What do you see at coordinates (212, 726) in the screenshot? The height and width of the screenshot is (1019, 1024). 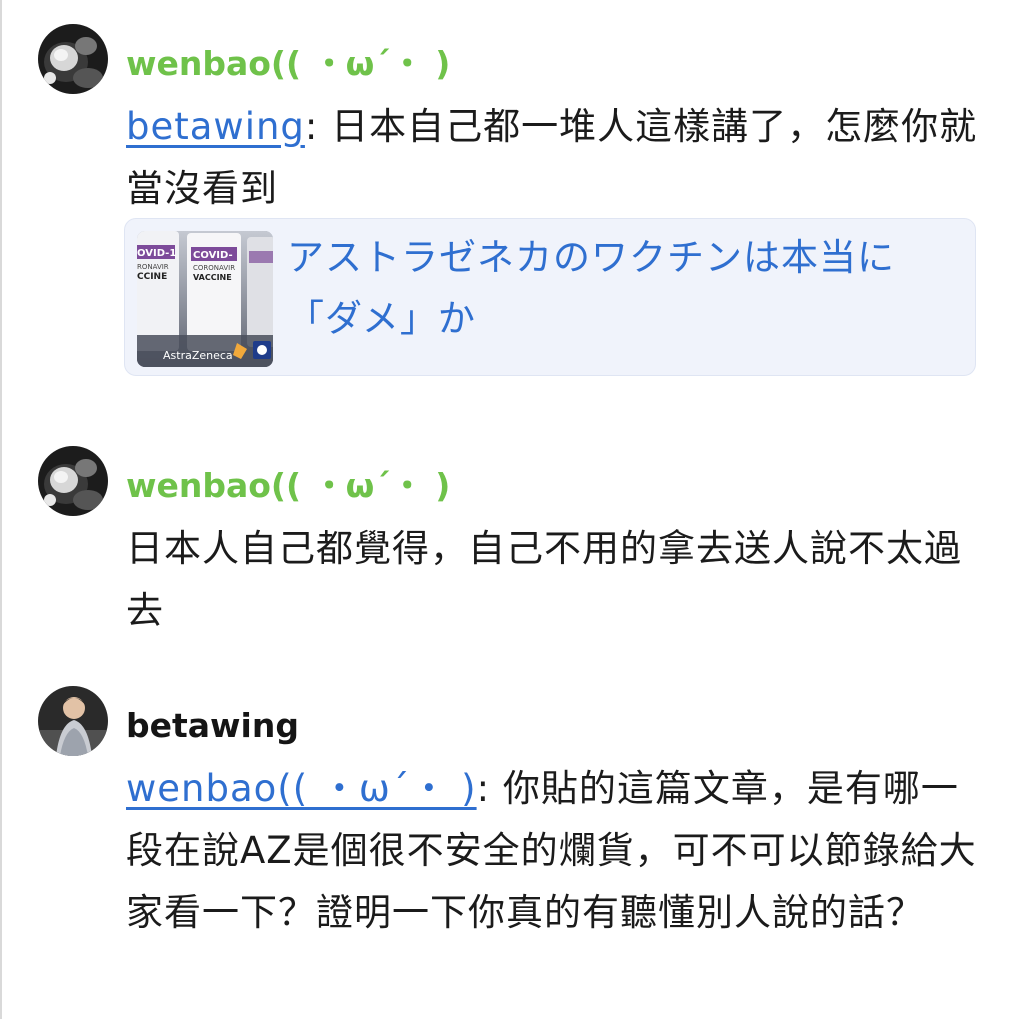 I see `username: betawing` at bounding box center [212, 726].